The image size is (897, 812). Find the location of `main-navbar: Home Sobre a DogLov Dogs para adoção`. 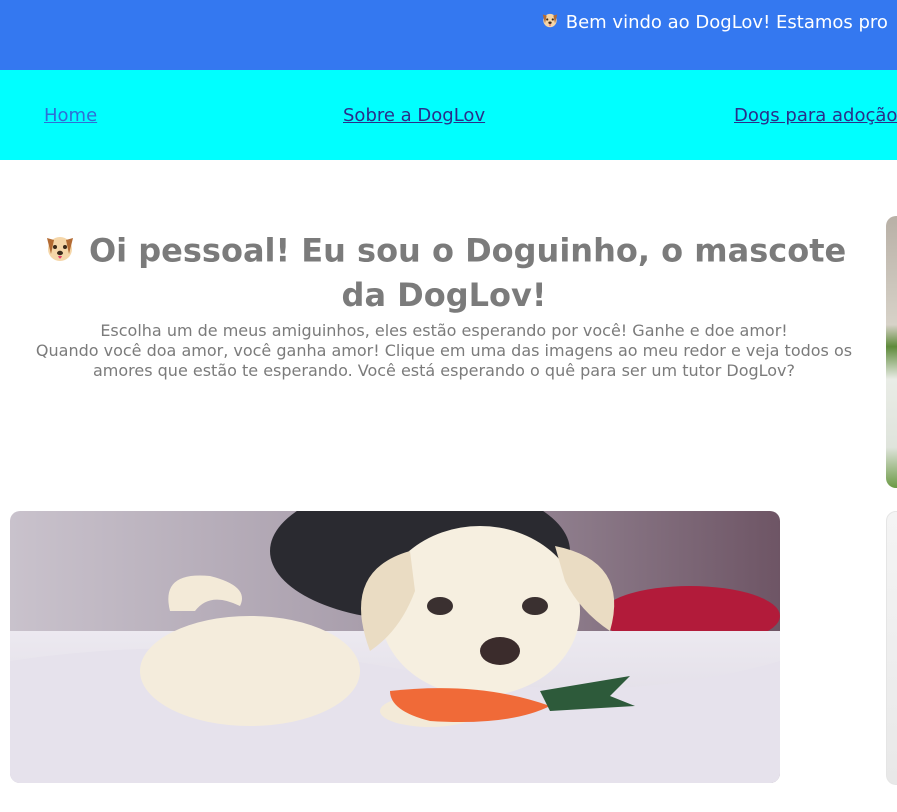

main-navbar: Home Sobre a DogLov Dogs para adoção is located at coordinates (448, 115).